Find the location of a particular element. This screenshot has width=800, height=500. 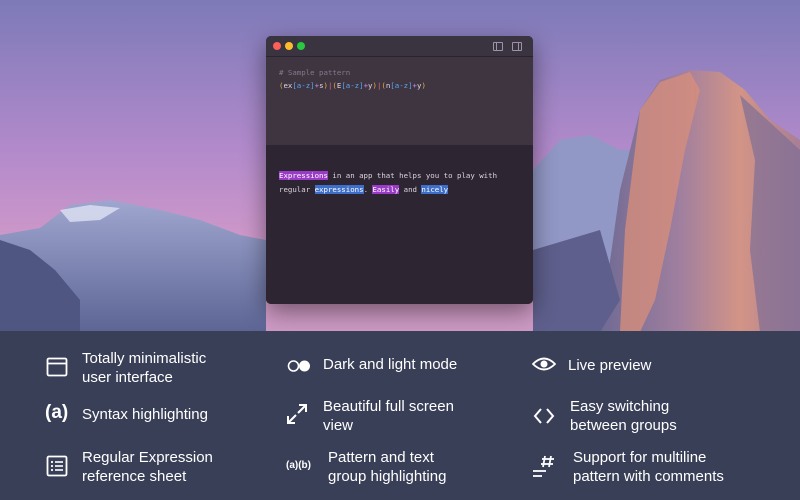

eye-icon is located at coordinates (544, 364).